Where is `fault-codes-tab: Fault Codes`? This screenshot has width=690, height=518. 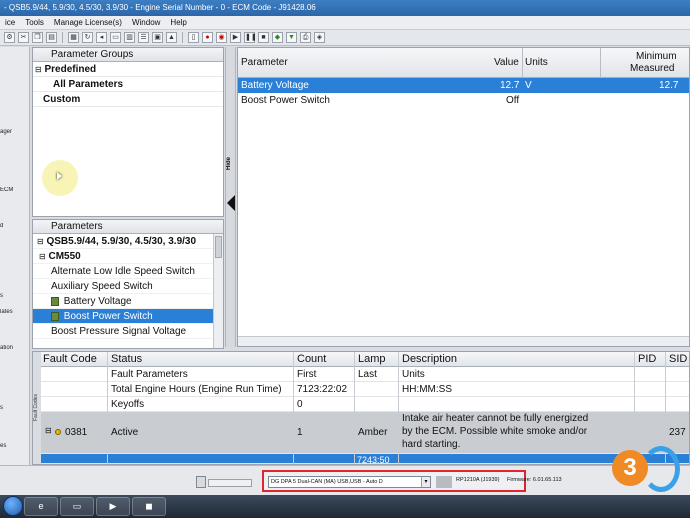 fault-codes-tab: Fault Codes is located at coordinates (37, 408).